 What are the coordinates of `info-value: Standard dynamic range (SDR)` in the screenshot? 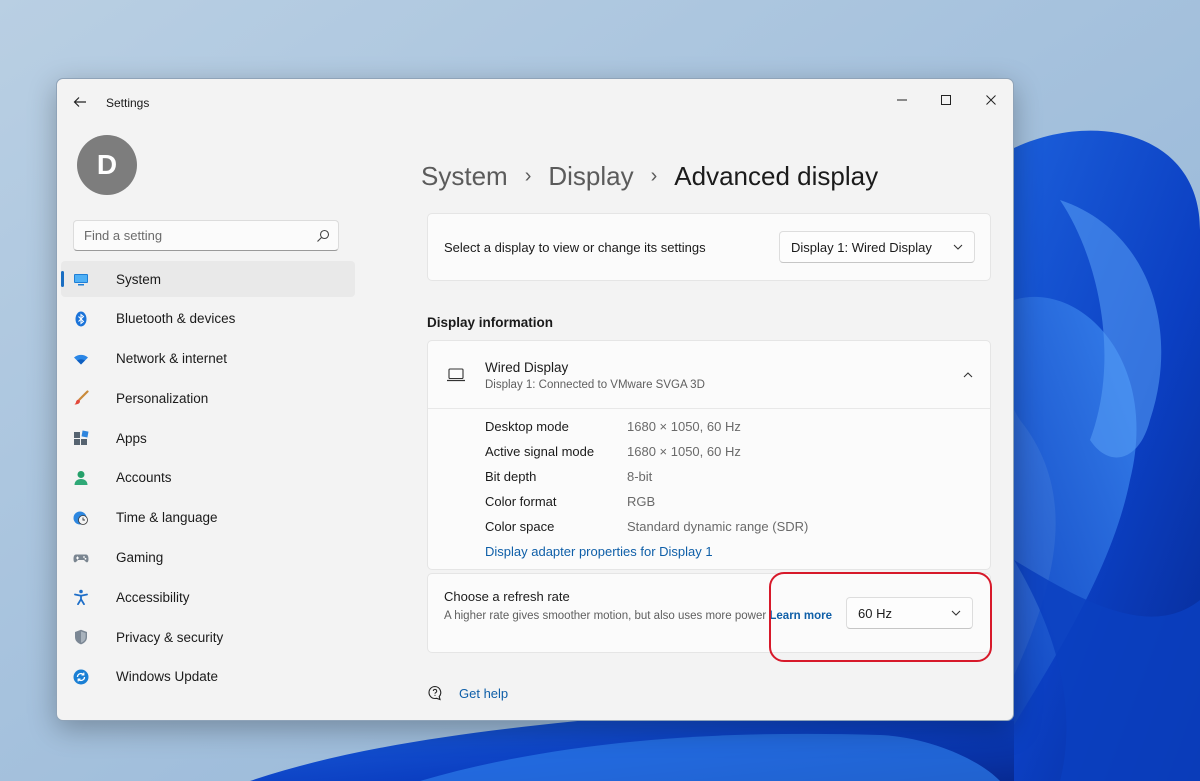 It's located at (718, 526).